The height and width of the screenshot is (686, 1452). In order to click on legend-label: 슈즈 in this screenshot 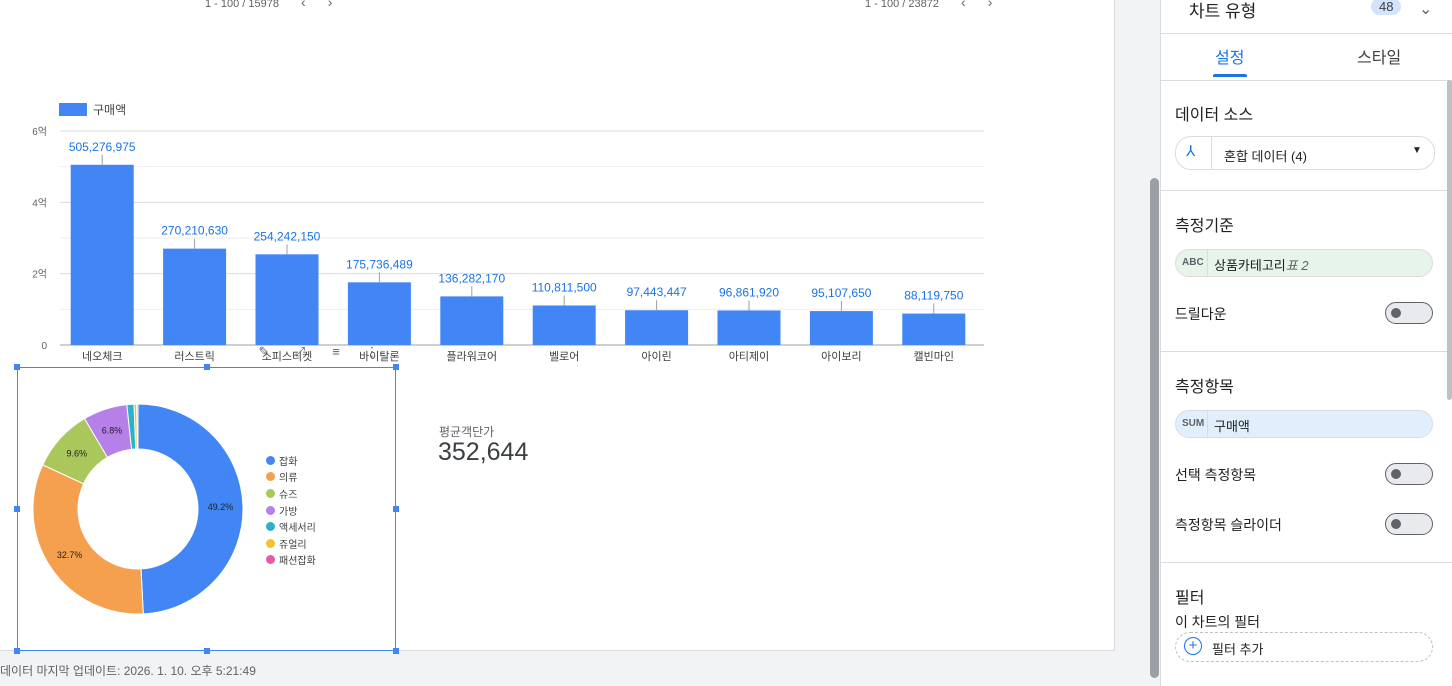, I will do `click(288, 495)`.